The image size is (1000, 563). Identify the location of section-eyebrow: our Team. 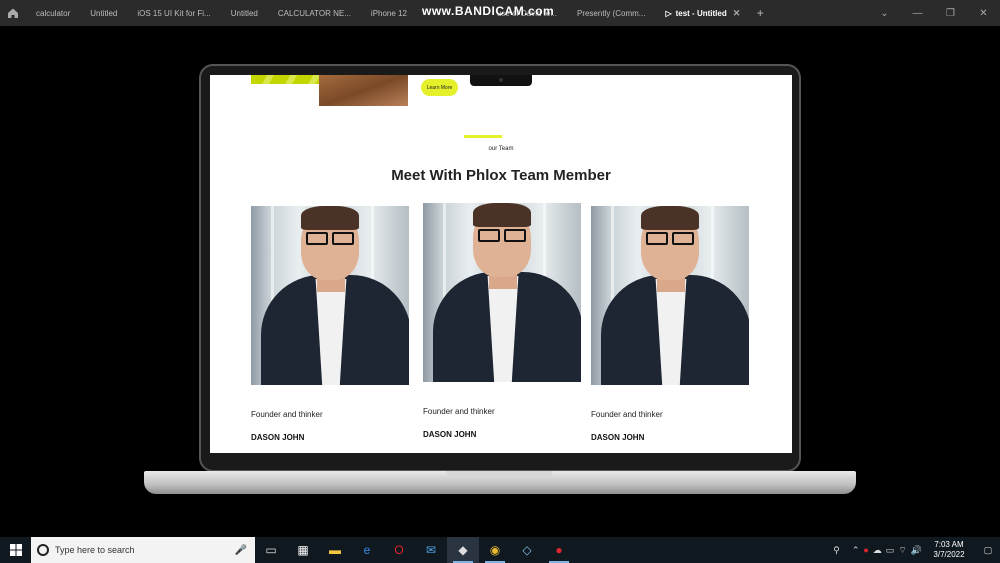
(501, 149).